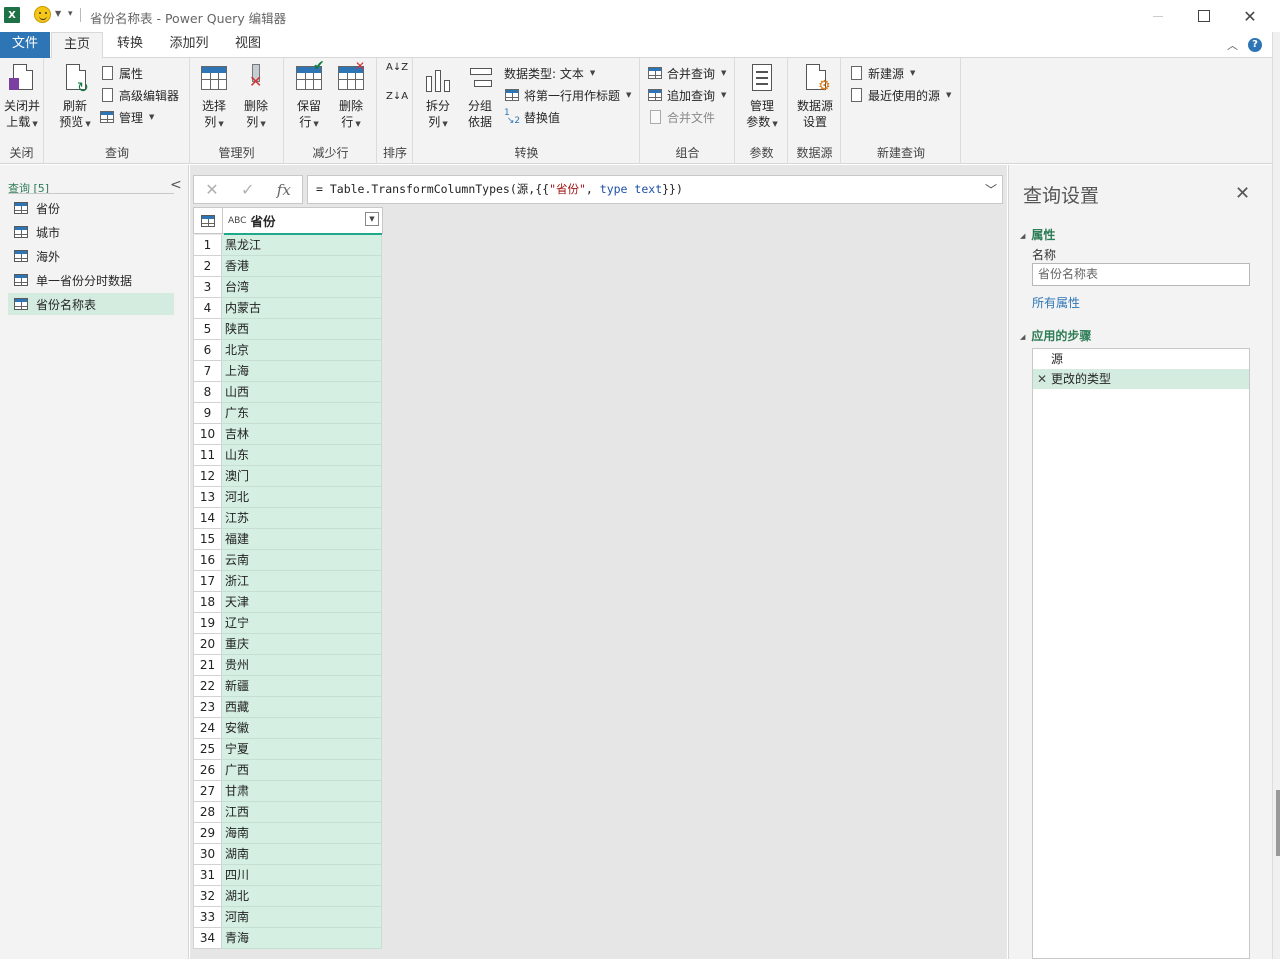 The image size is (1280, 959). Describe the element at coordinates (288, 686) in the screenshot. I see `table-row: 22 新疆` at that location.